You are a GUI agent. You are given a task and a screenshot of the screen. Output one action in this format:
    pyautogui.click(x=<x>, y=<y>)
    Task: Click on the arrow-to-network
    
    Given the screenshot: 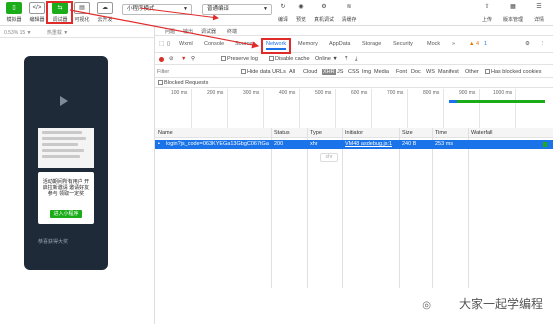 What is the action you would take?
    pyautogui.click(x=164, y=29)
    